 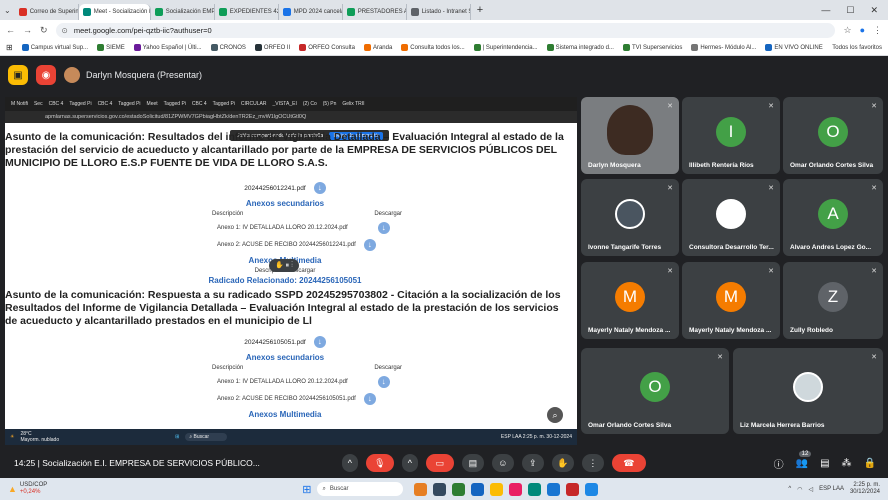 What do you see at coordinates (497, 489) in the screenshot?
I see `chrome-icon` at bounding box center [497, 489].